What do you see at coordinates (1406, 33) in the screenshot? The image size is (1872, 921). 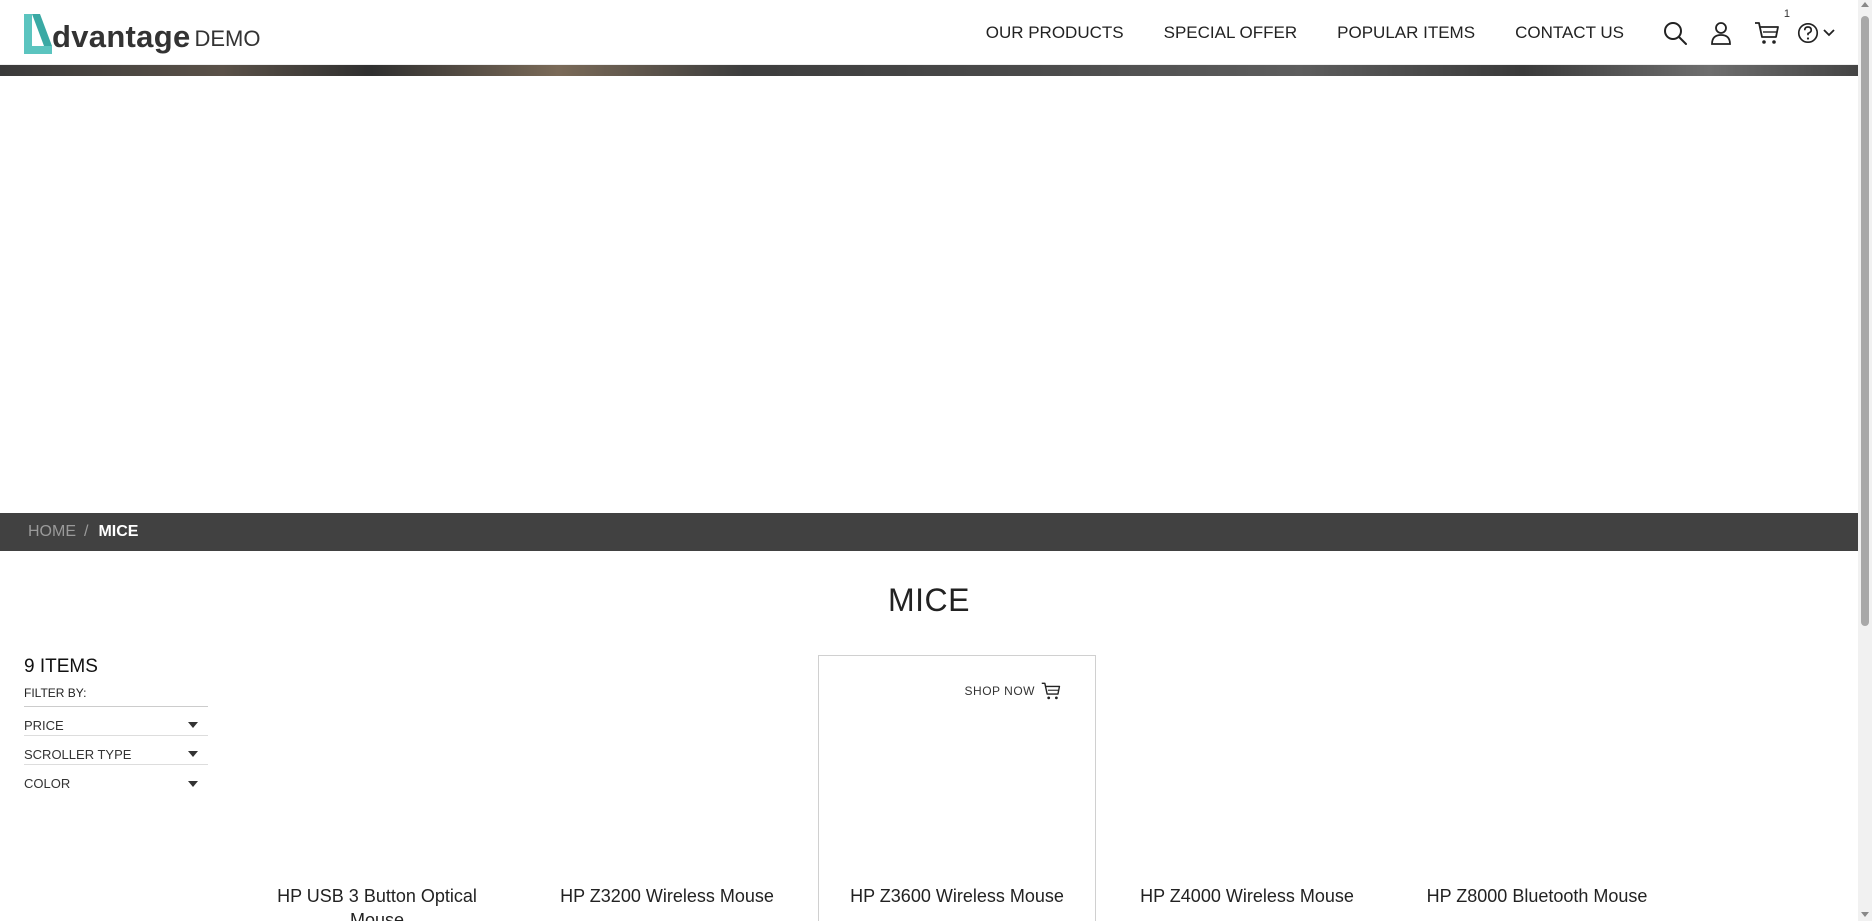 I see `nav-popular-items: POPULAR ITEMS` at bounding box center [1406, 33].